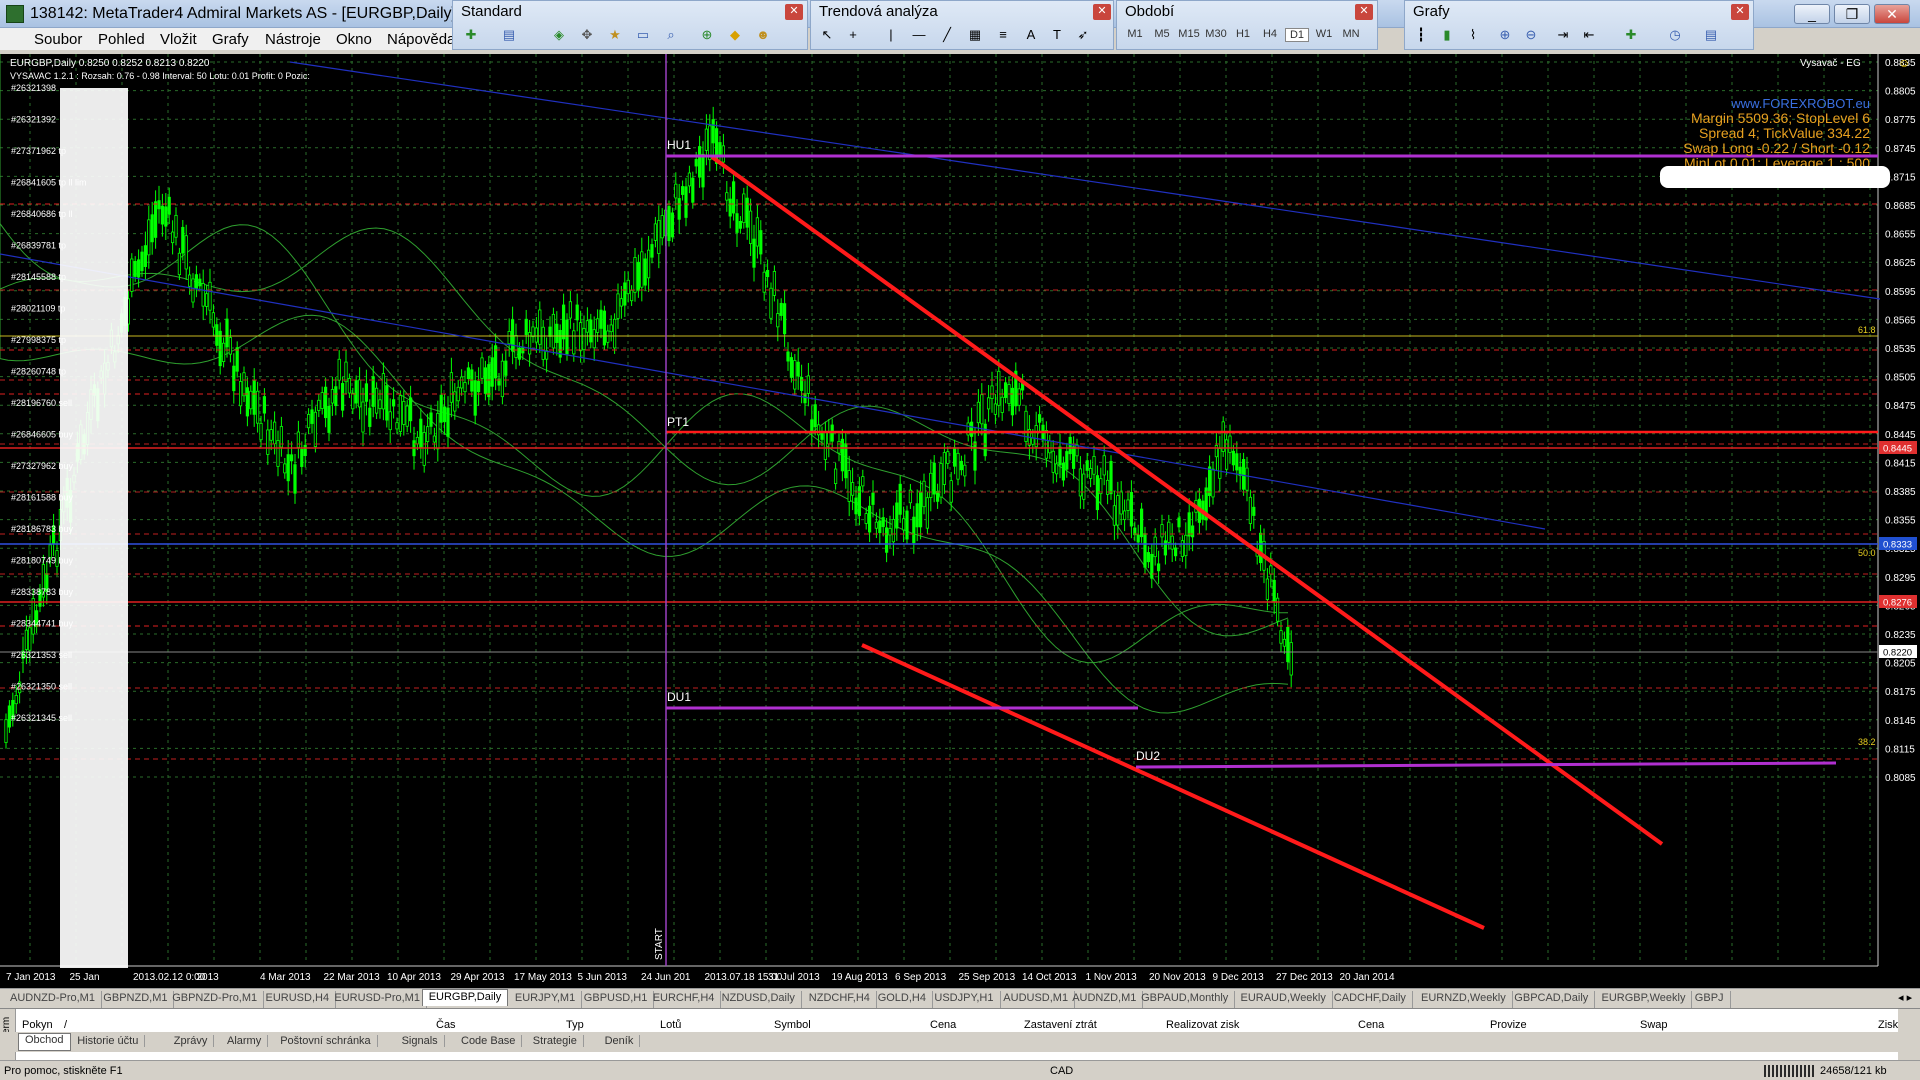 The height and width of the screenshot is (1080, 1920). What do you see at coordinates (1162, 34) in the screenshot?
I see `period-m5: M5` at bounding box center [1162, 34].